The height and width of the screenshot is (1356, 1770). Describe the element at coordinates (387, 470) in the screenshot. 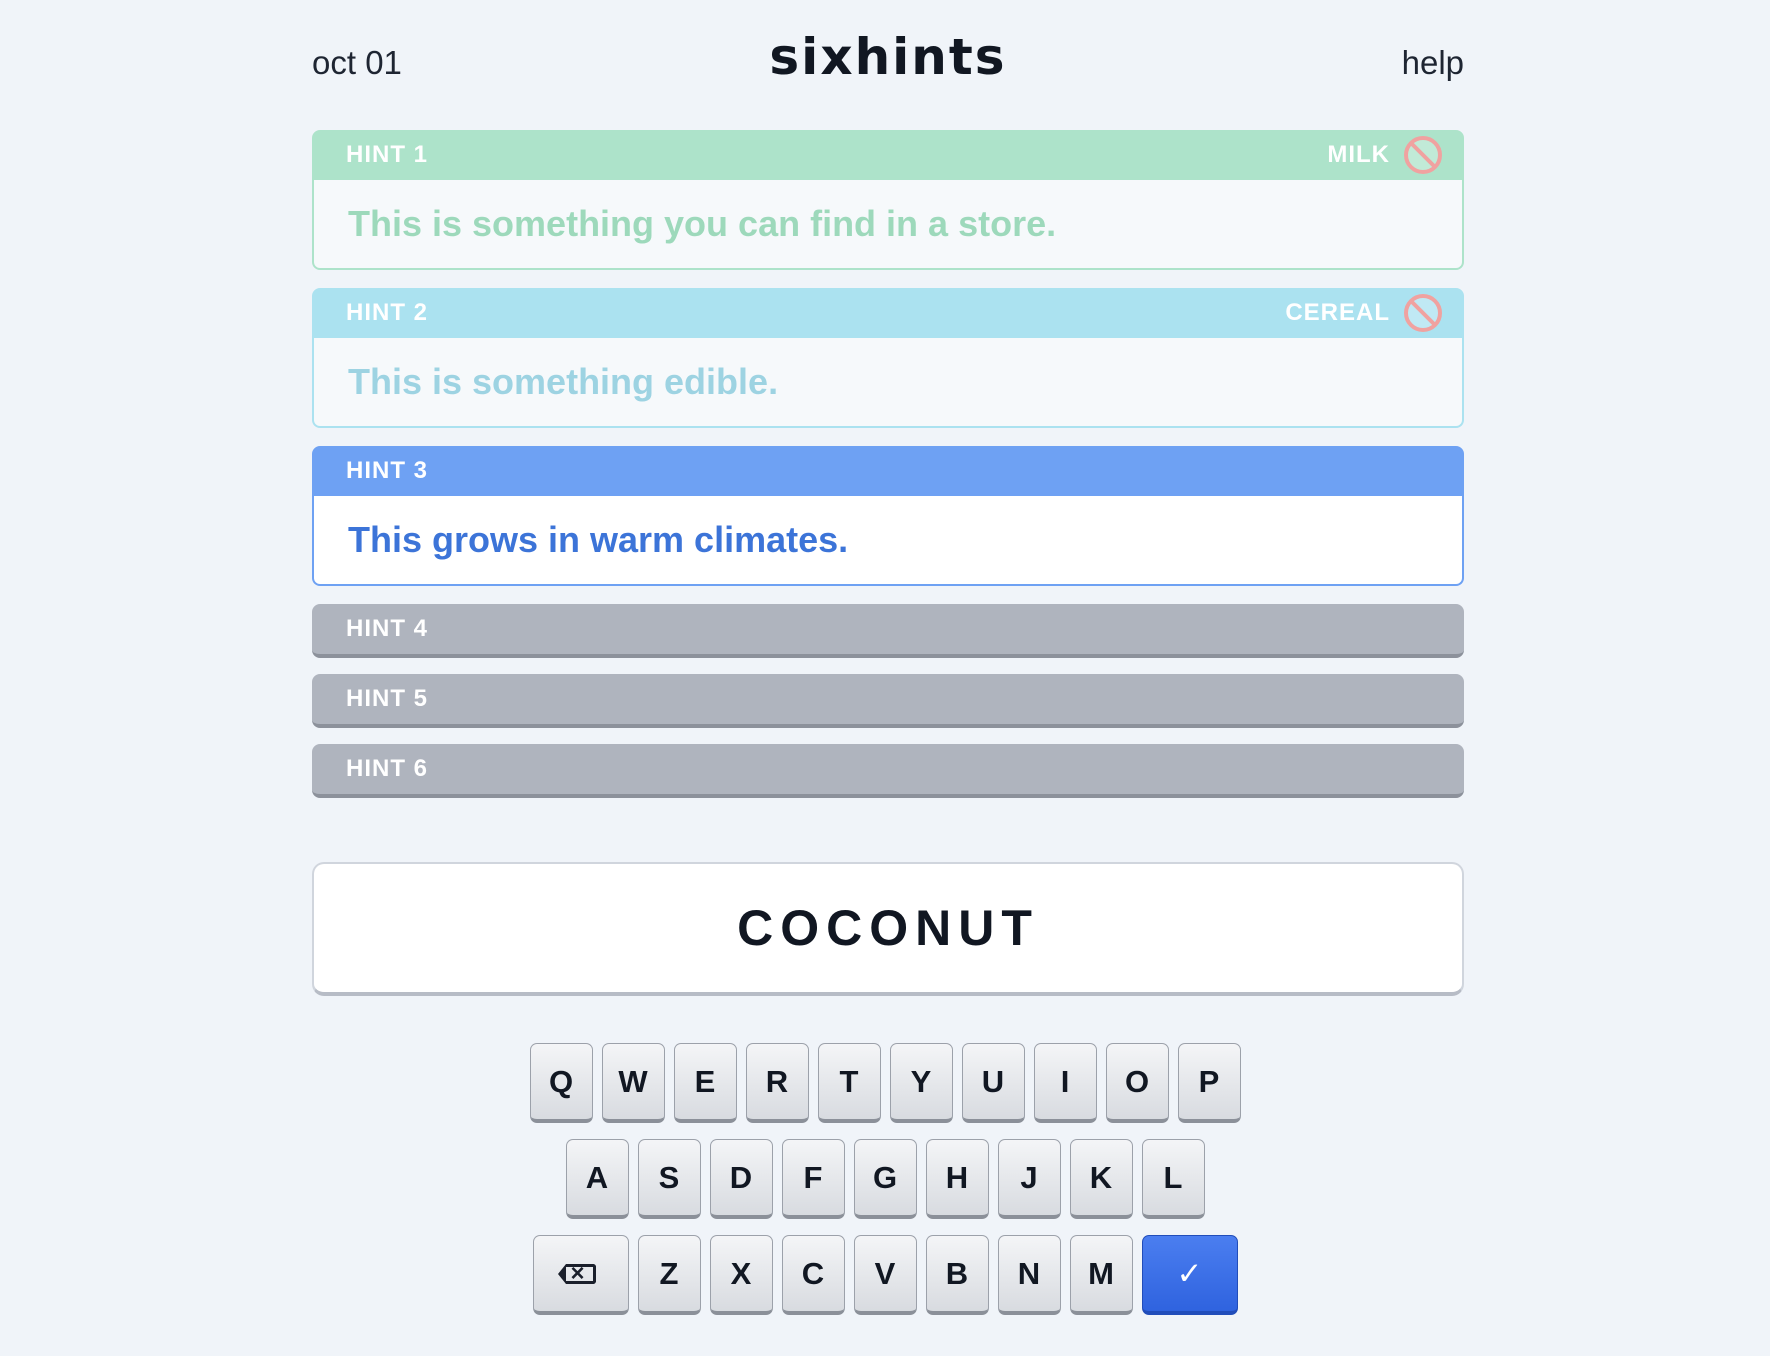

I see `hint-label: HINT 3` at that location.